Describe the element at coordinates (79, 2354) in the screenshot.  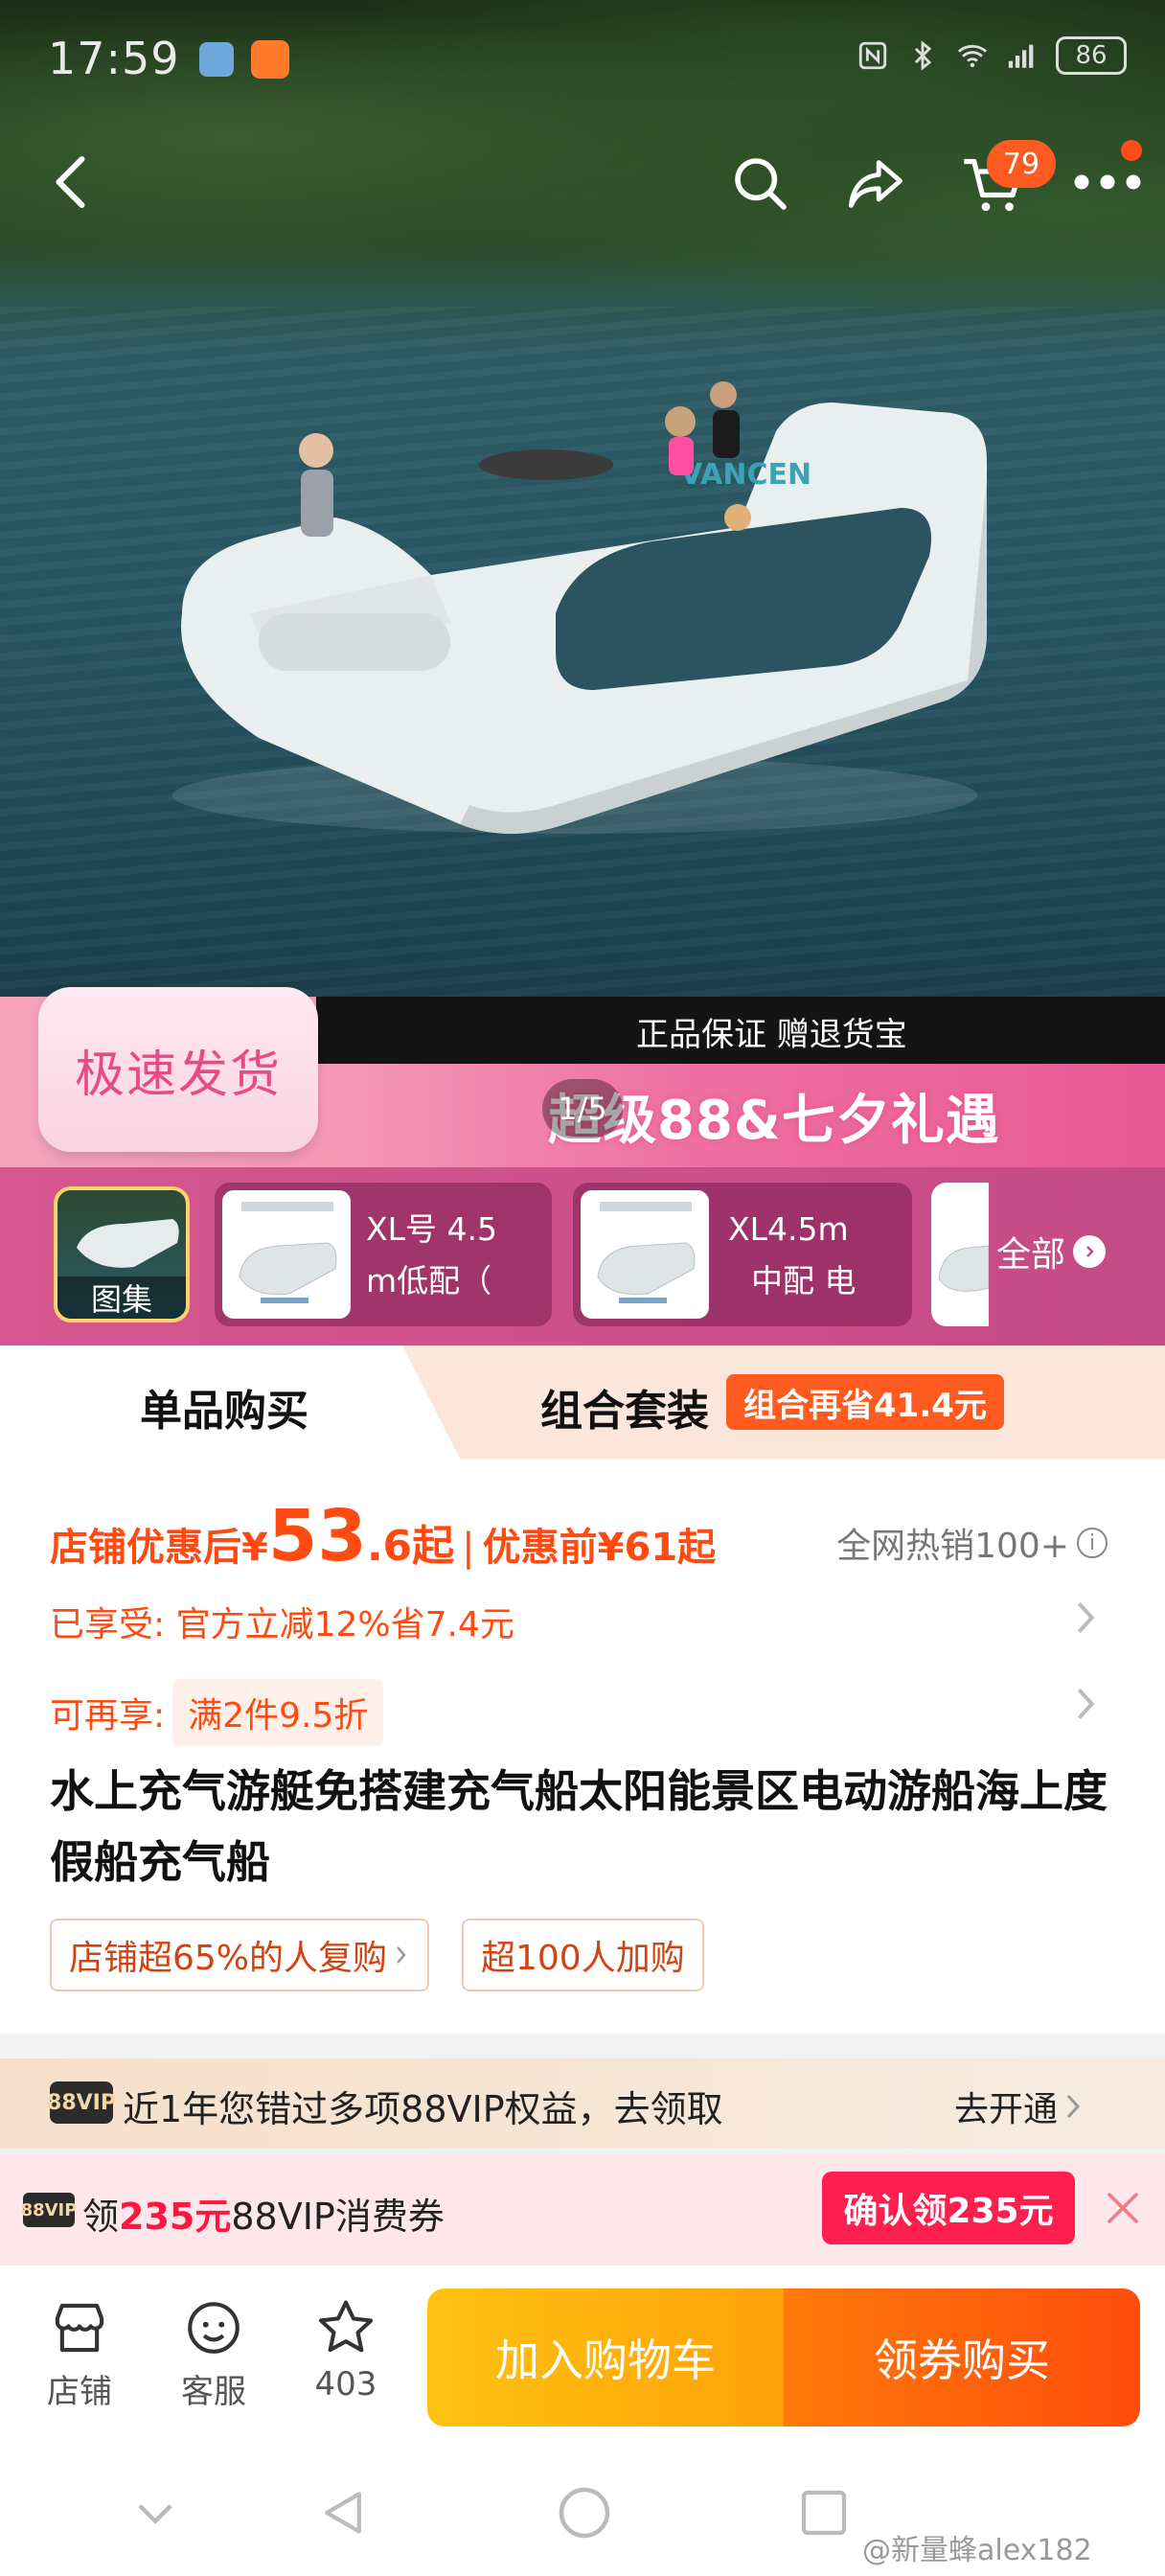
I see `shop-button: 店铺` at that location.